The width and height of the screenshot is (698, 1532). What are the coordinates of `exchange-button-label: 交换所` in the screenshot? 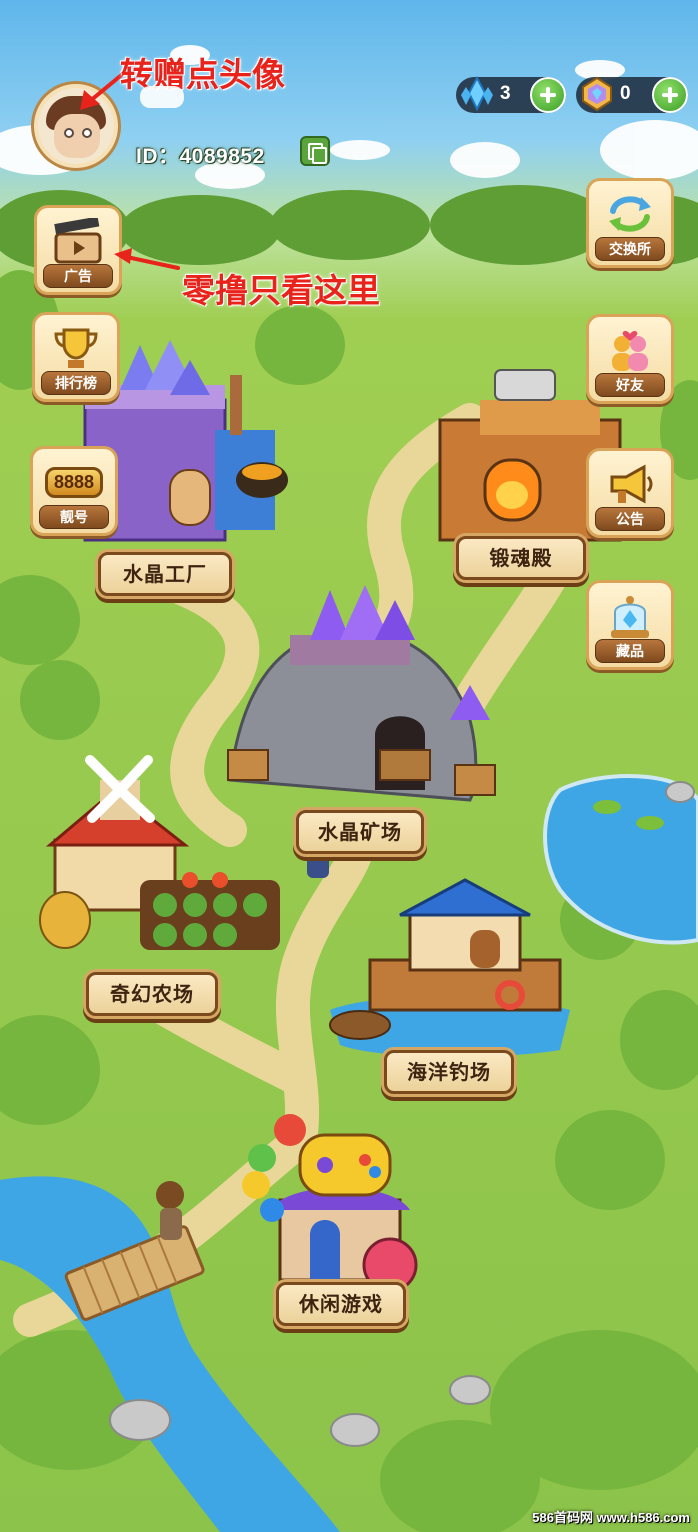 It's located at (630, 249).